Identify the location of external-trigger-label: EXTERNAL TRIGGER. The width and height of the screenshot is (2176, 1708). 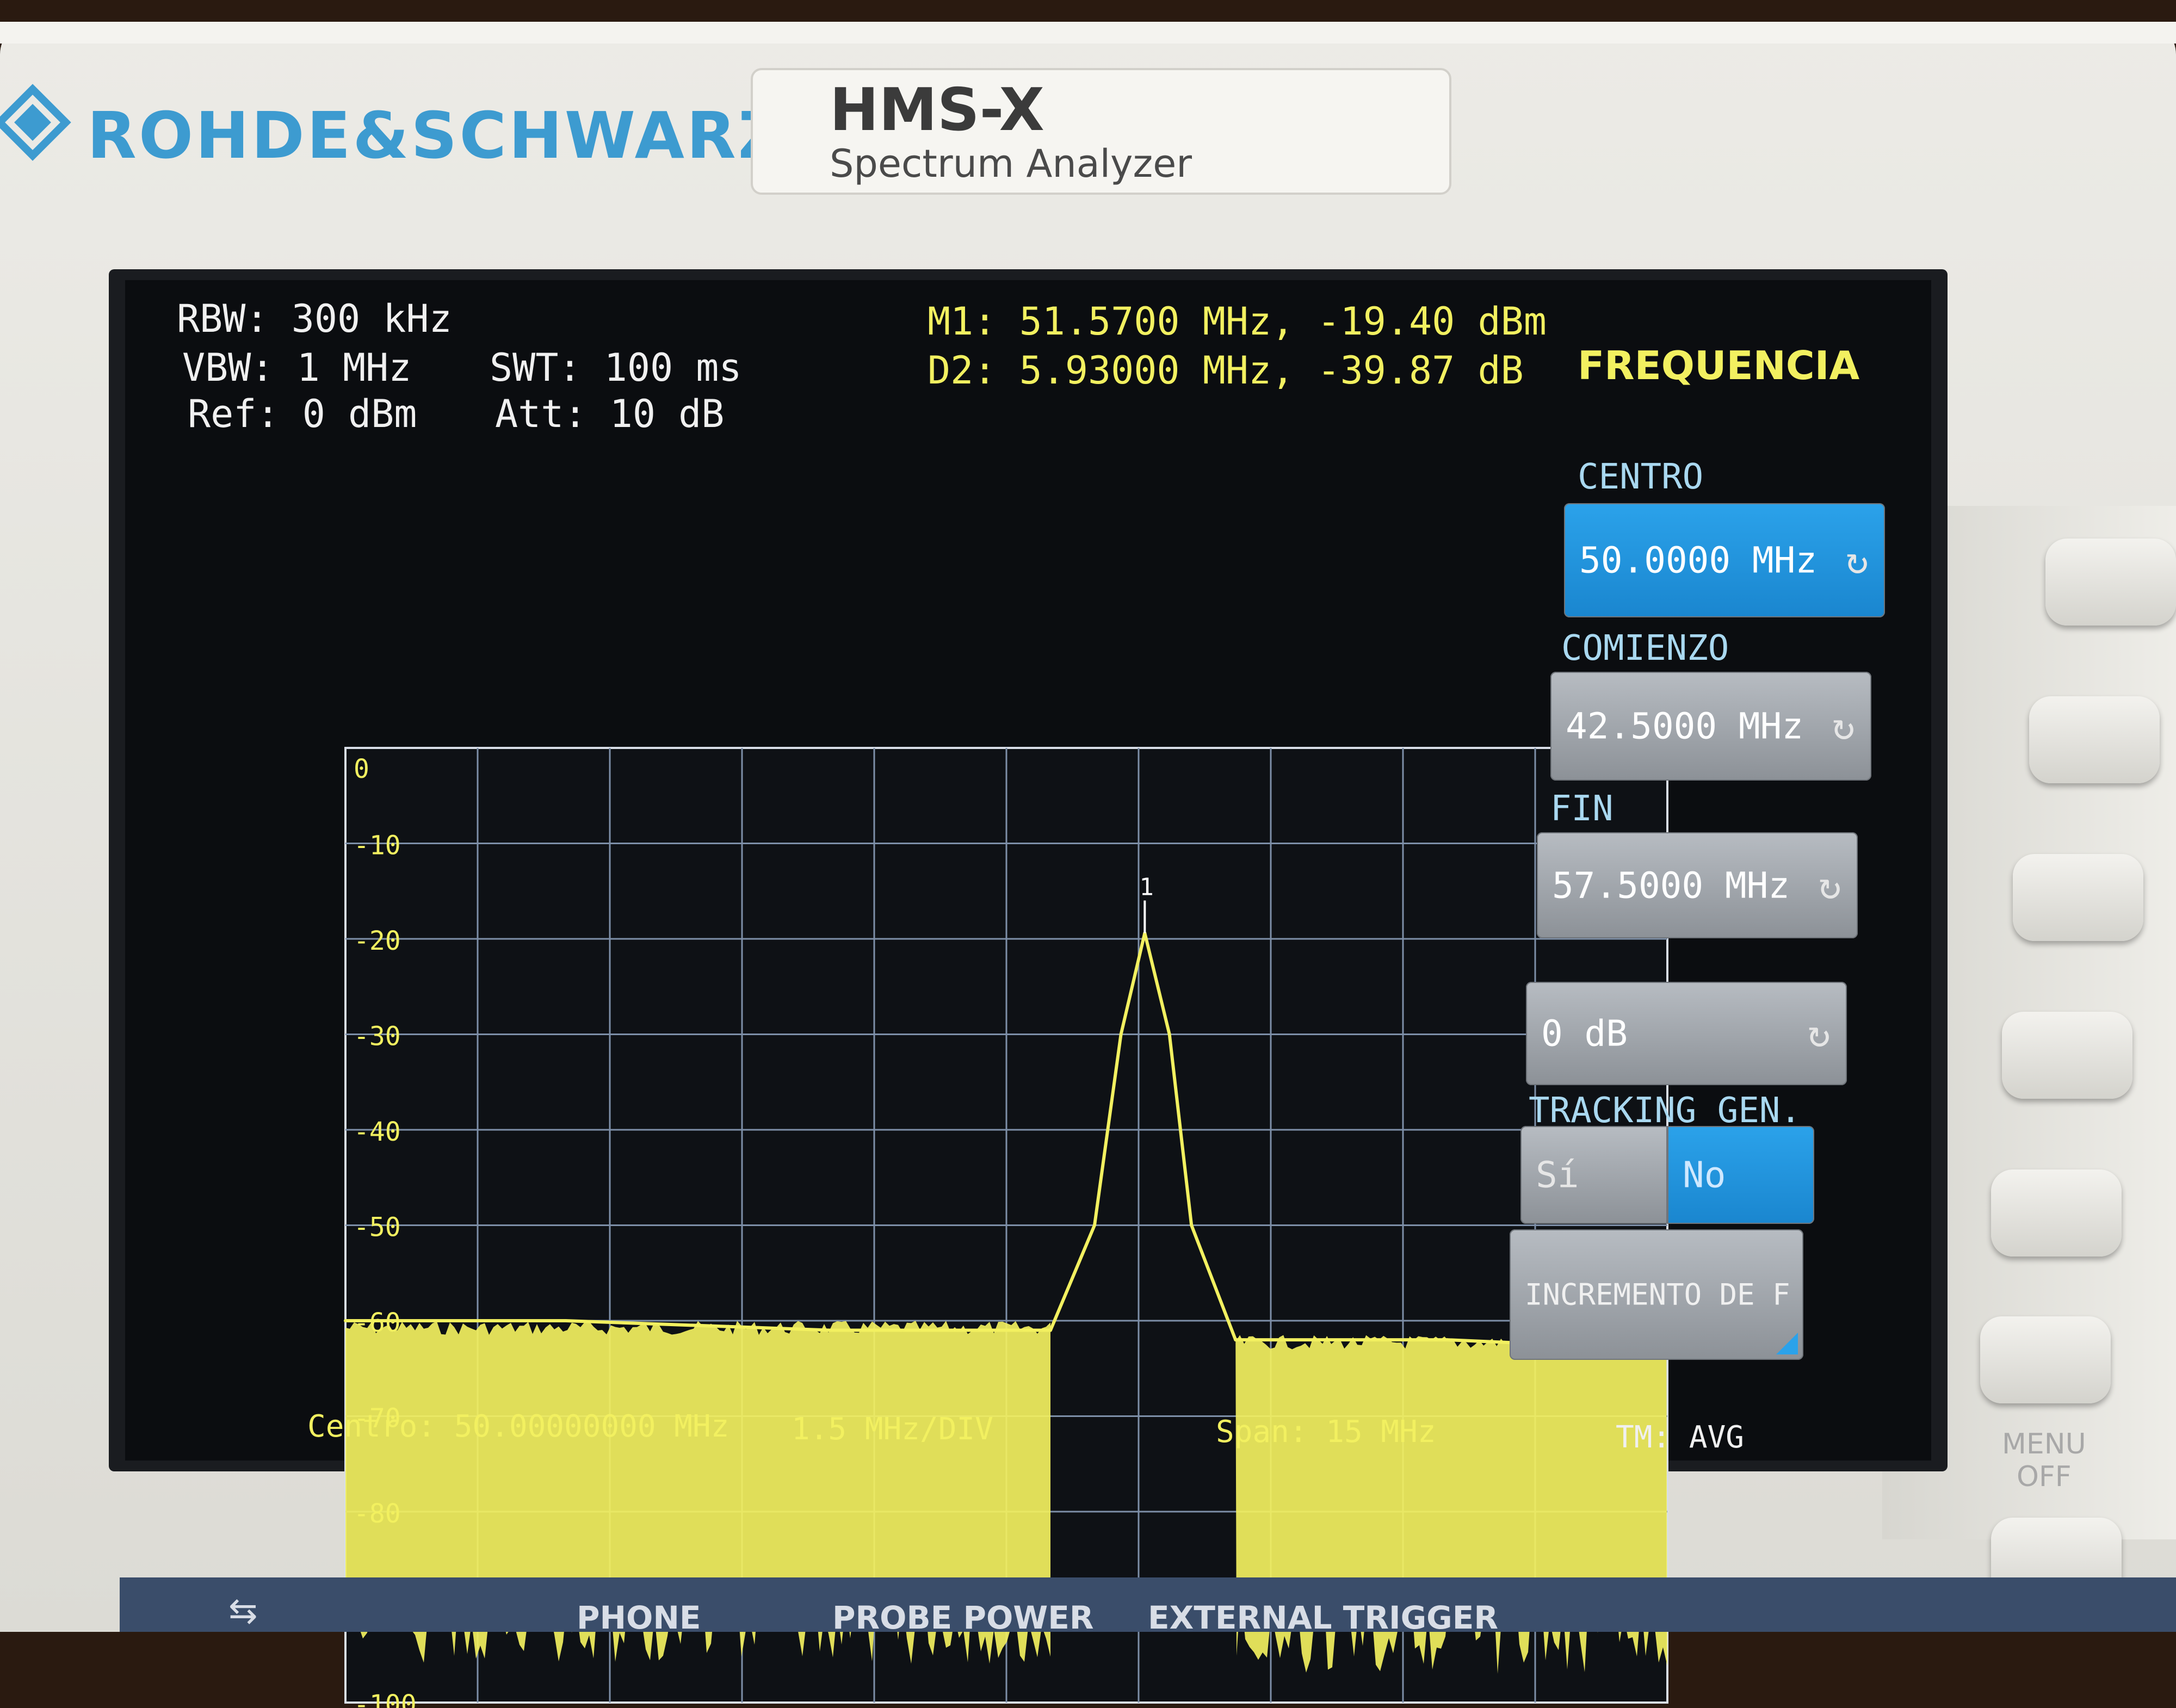
(1323, 1617).